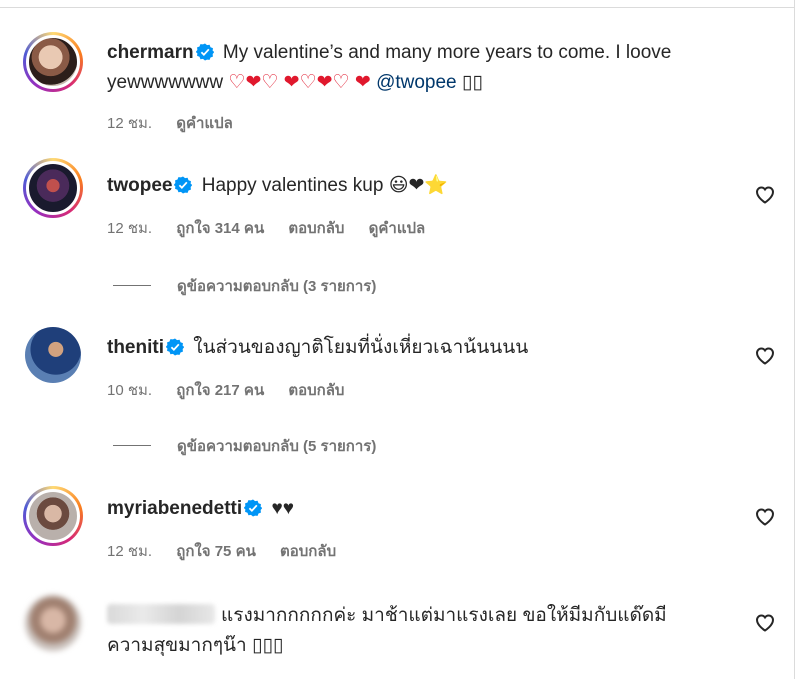 The height and width of the screenshot is (679, 800). Describe the element at coordinates (220, 390) in the screenshot. I see `likes-count: ถูกใจ 217 คน` at that location.